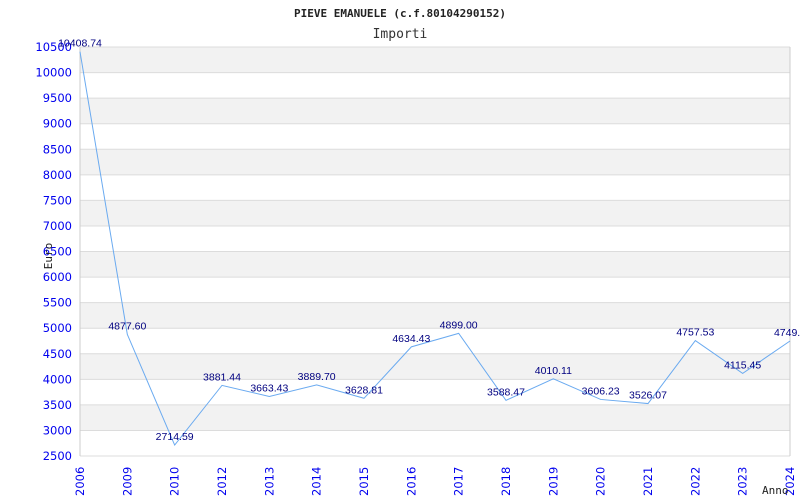 The height and width of the screenshot is (500, 800). I want to click on x-axis-label: Anno, so click(775, 490).